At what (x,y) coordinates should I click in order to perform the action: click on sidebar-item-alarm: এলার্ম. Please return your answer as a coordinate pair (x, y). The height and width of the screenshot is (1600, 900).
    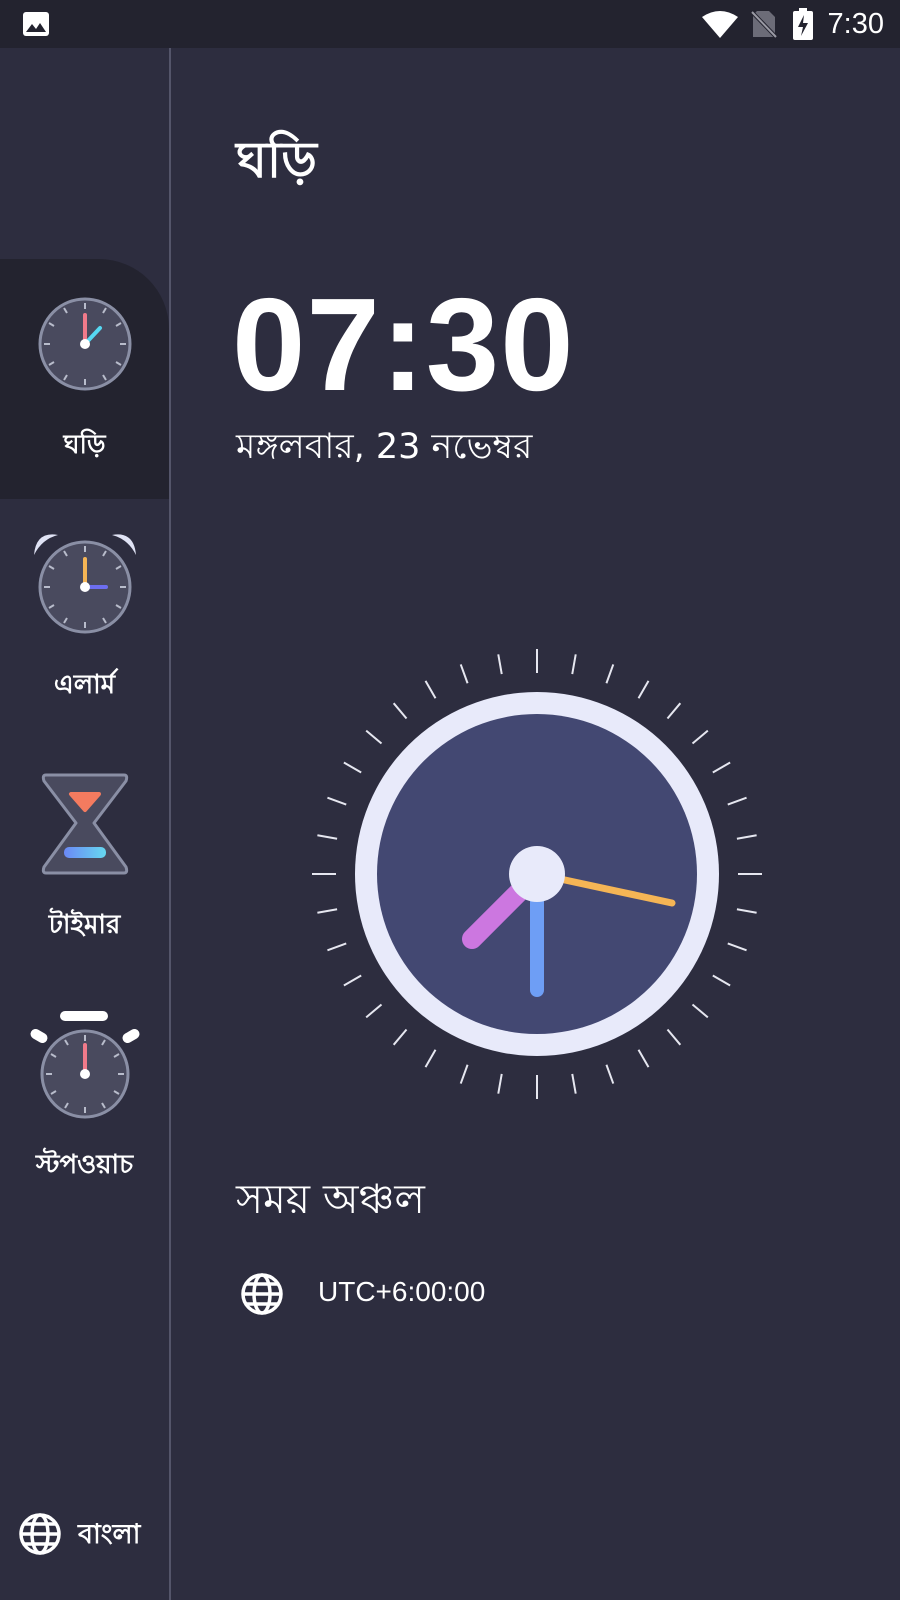
    Looking at the image, I should click on (84, 619).